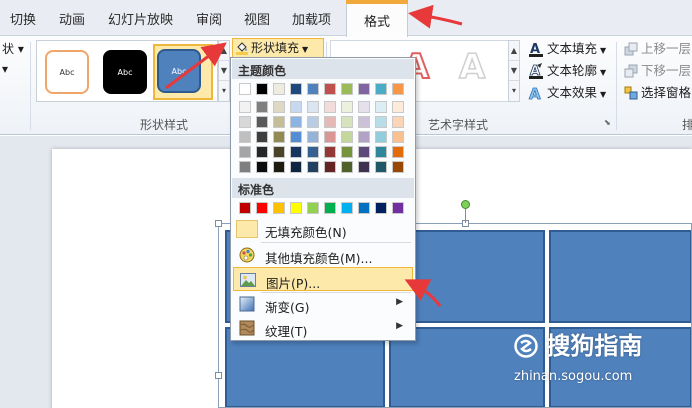 The width and height of the screenshot is (692, 408). I want to click on arrow-to-shape-fill, so click(196, 66).